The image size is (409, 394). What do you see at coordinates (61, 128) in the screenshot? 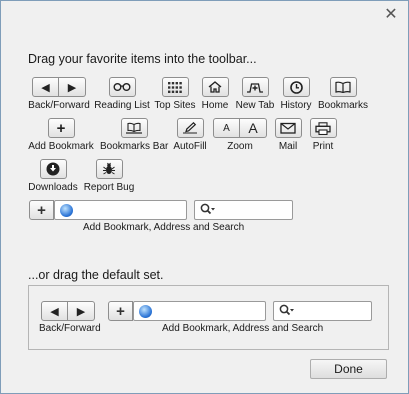
I see `plus-icon: +` at bounding box center [61, 128].